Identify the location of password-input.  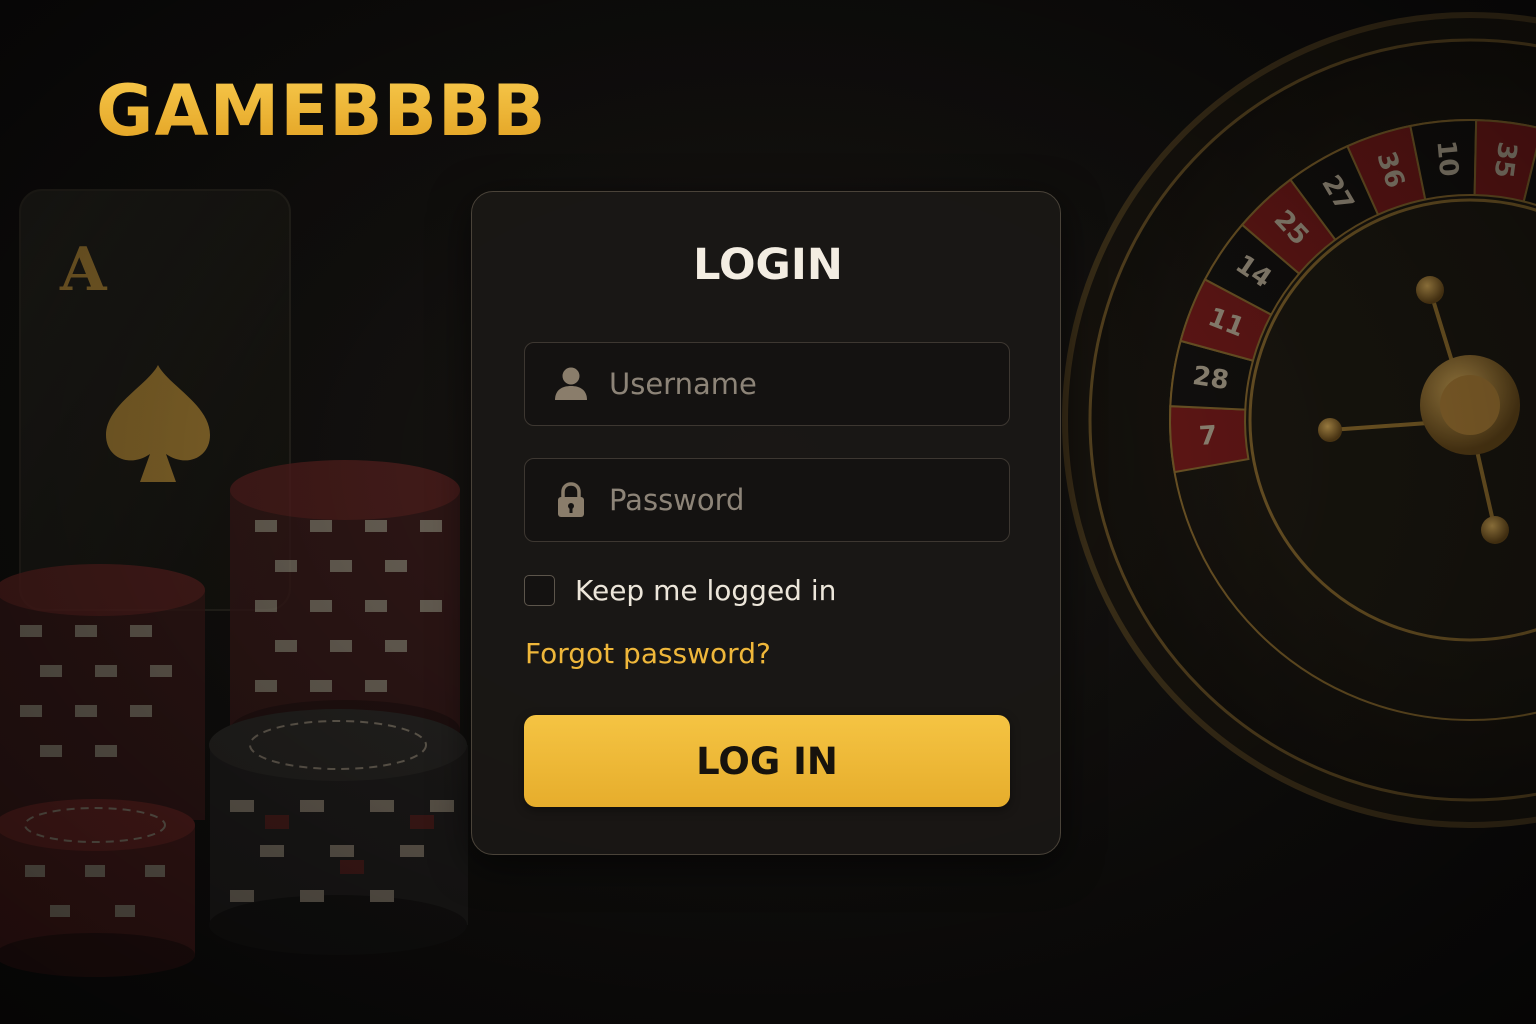
(801, 500).